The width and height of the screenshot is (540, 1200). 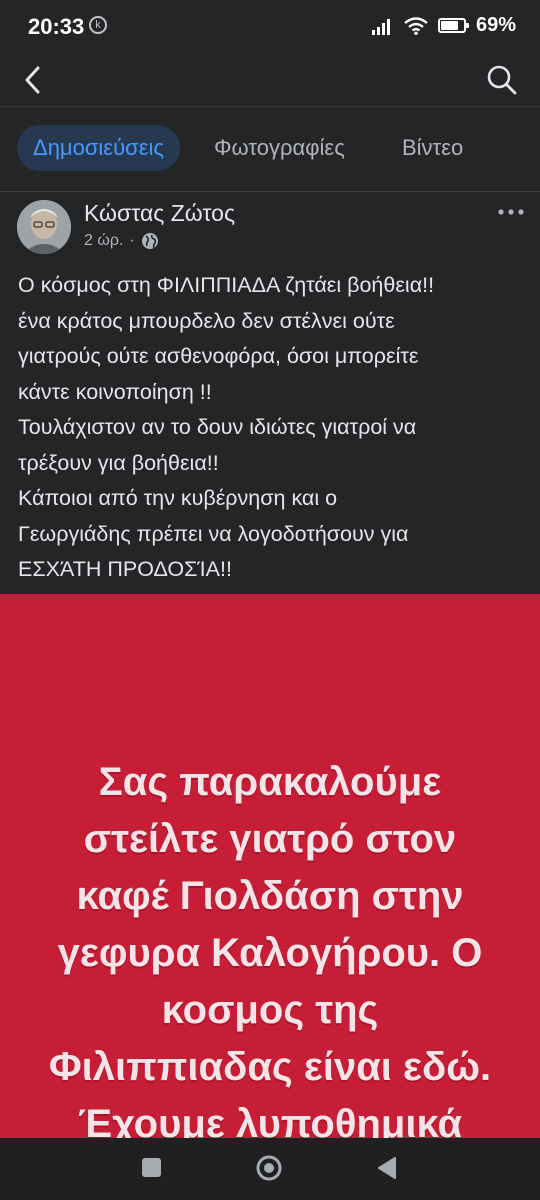 I want to click on system-back-icon, so click(x=387, y=1168).